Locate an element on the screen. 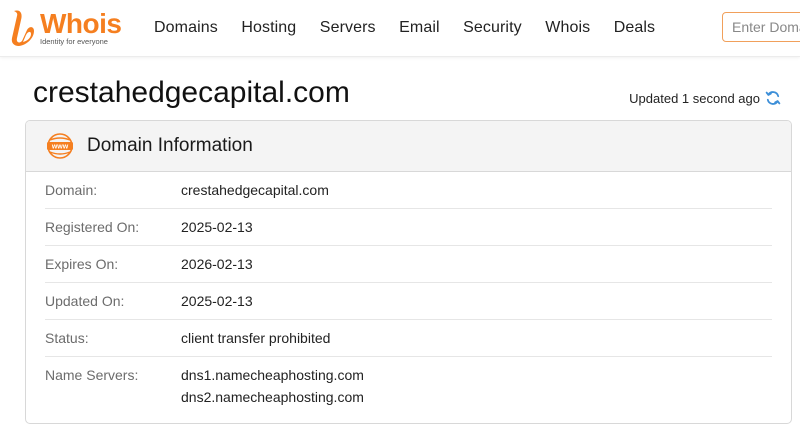 The image size is (800, 431). row-label: Registered On: is located at coordinates (92, 227).